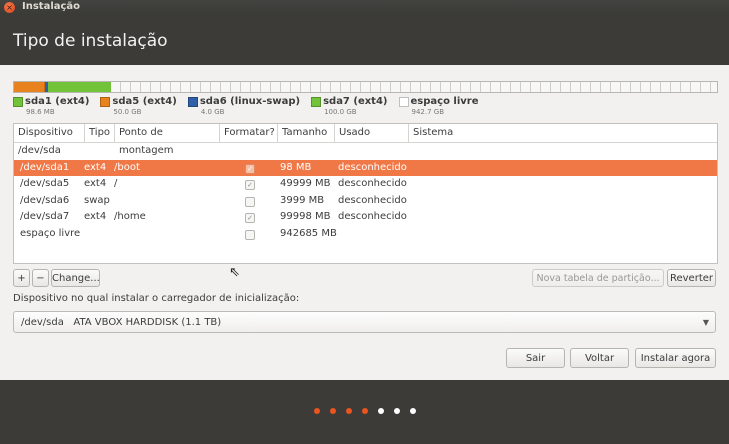 This screenshot has height=444, width=729. Describe the element at coordinates (675, 358) in the screenshot. I see `install-now-button: Instalar agora` at that location.